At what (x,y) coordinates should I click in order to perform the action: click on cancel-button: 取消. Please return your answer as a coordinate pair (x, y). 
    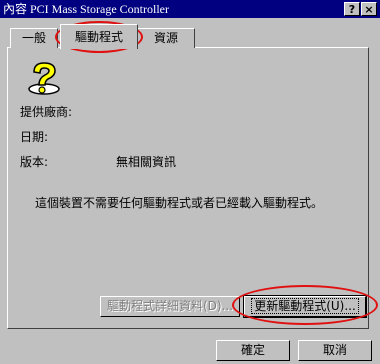
    Looking at the image, I should click on (335, 350).